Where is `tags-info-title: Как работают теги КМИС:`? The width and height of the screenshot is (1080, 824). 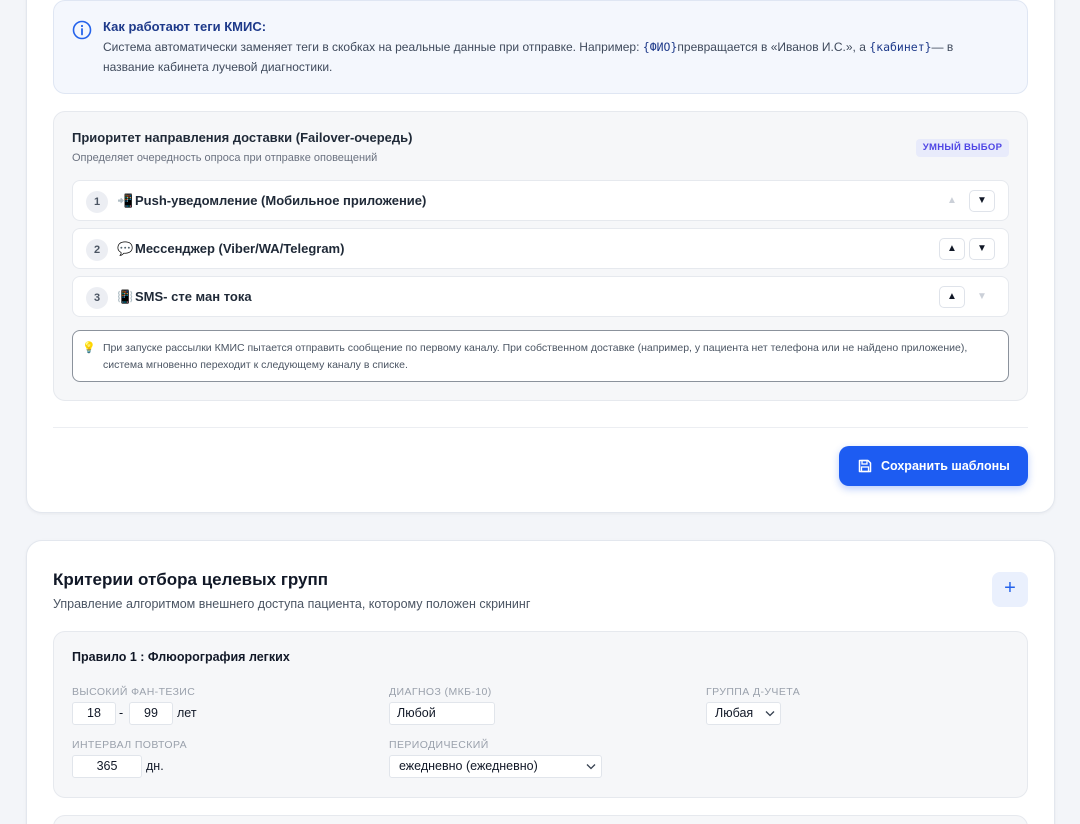
tags-info-title: Как работают теги КМИС: is located at coordinates (185, 26).